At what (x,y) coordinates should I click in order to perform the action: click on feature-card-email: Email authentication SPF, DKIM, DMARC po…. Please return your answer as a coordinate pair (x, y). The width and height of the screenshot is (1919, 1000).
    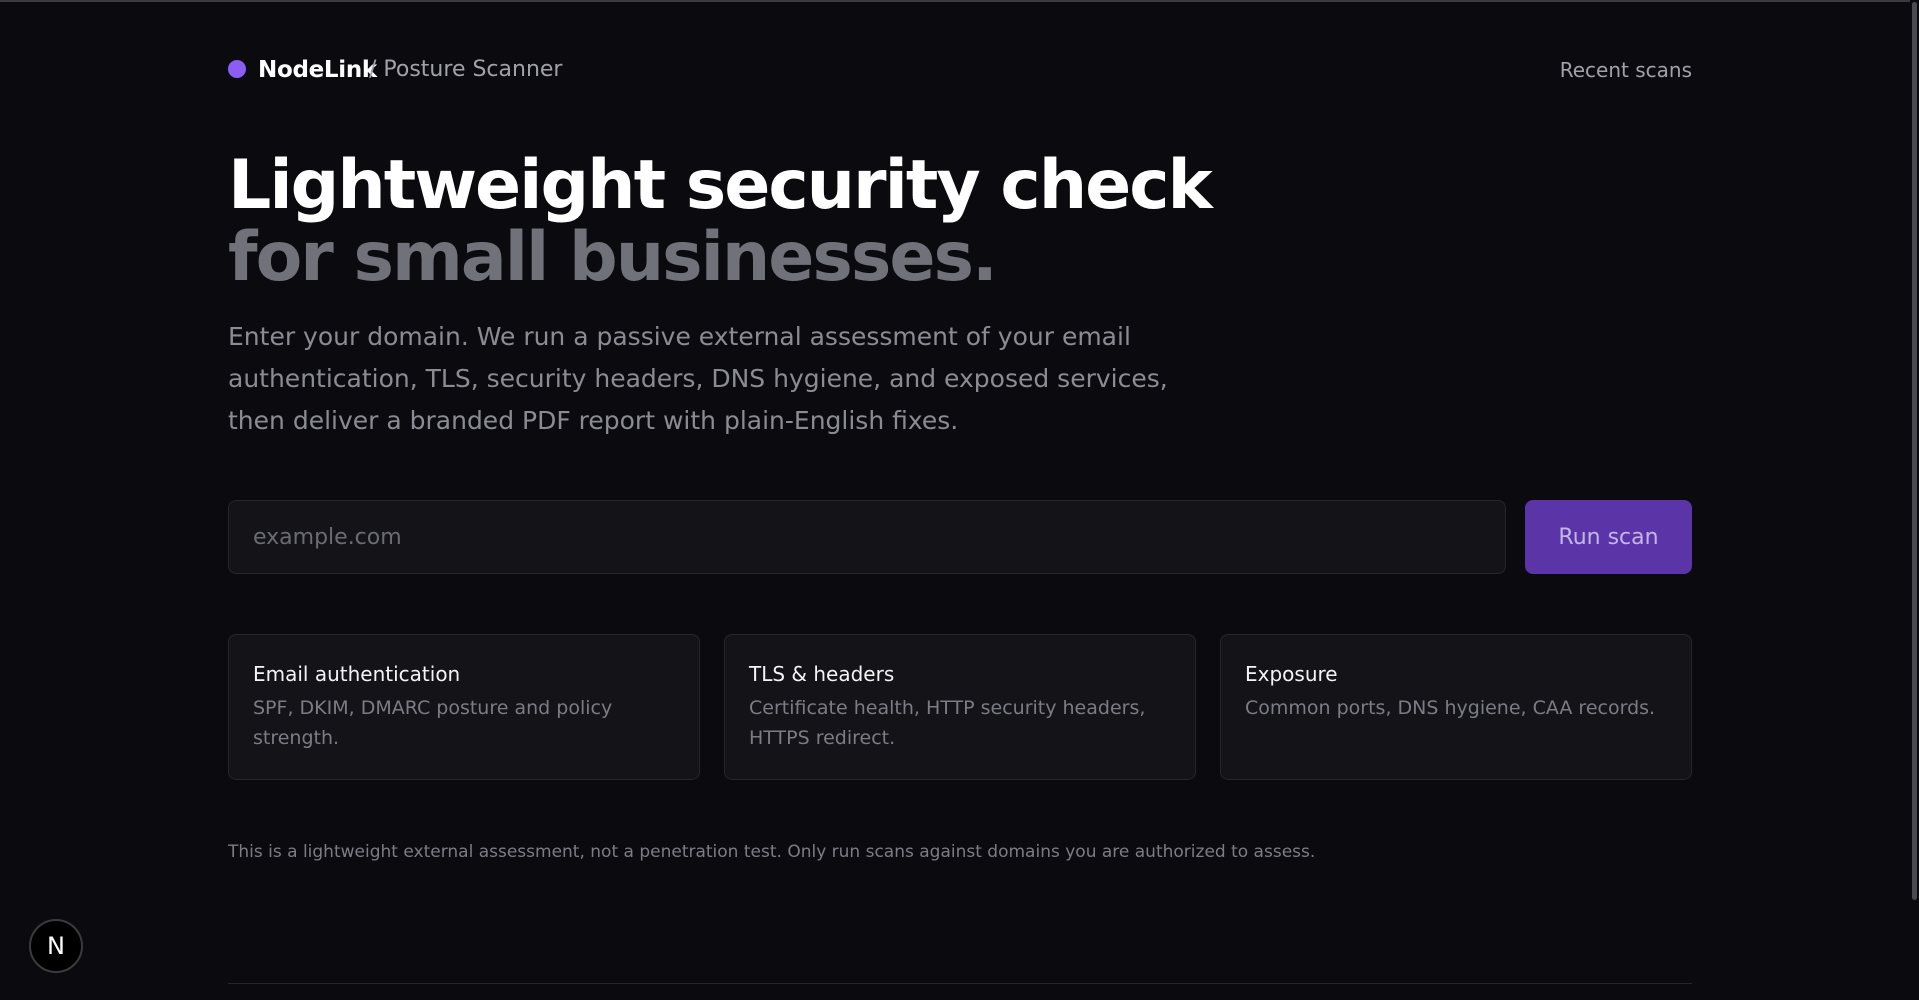
    Looking at the image, I should click on (464, 707).